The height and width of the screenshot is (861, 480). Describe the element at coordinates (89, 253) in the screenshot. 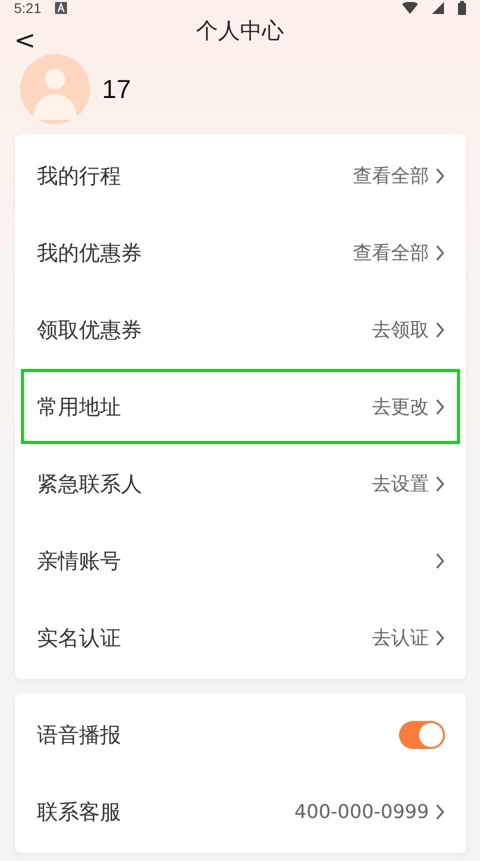

I see `row-label: 我的优惠券` at that location.